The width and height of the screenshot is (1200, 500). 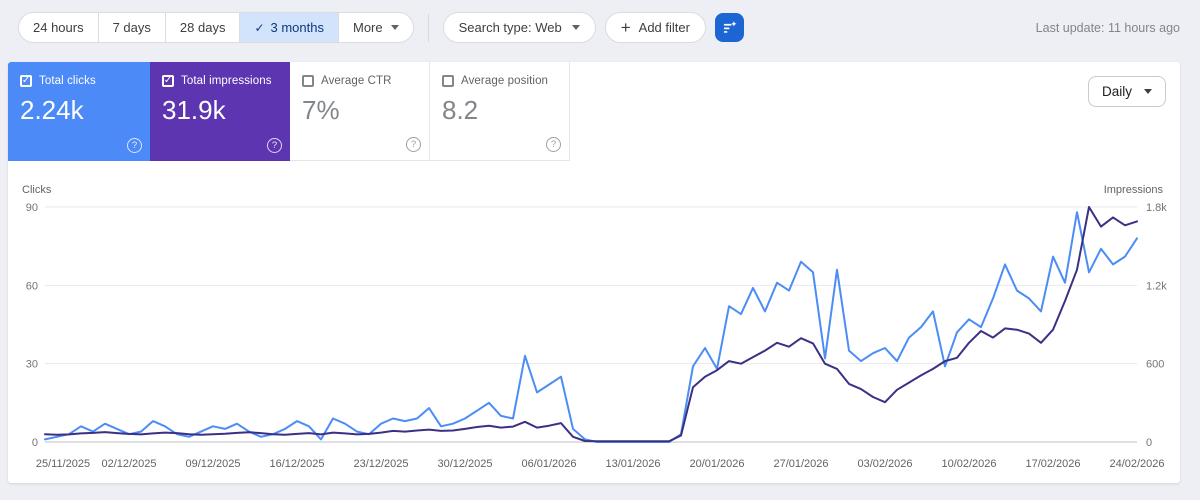 What do you see at coordinates (37, 190) in the screenshot?
I see `svg-text: Clicks` at bounding box center [37, 190].